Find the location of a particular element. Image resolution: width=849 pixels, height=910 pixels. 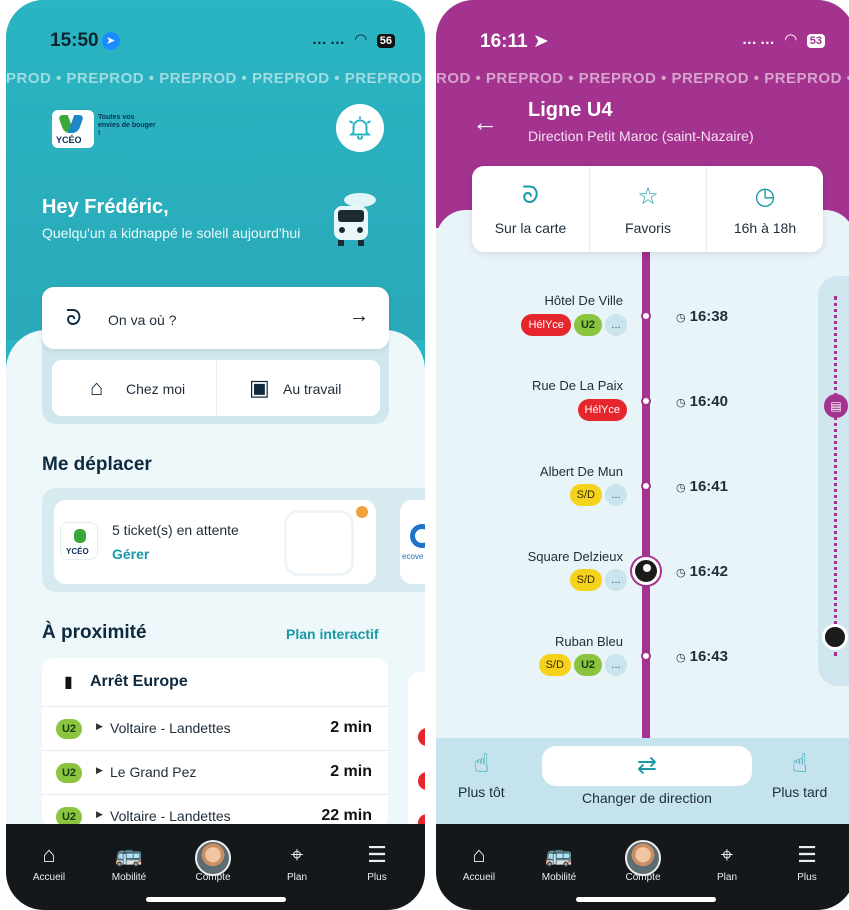

line-actions: ᘐ Sur la carte ☆ Favoris ◷ 16h à 18h is located at coordinates (647, 209).